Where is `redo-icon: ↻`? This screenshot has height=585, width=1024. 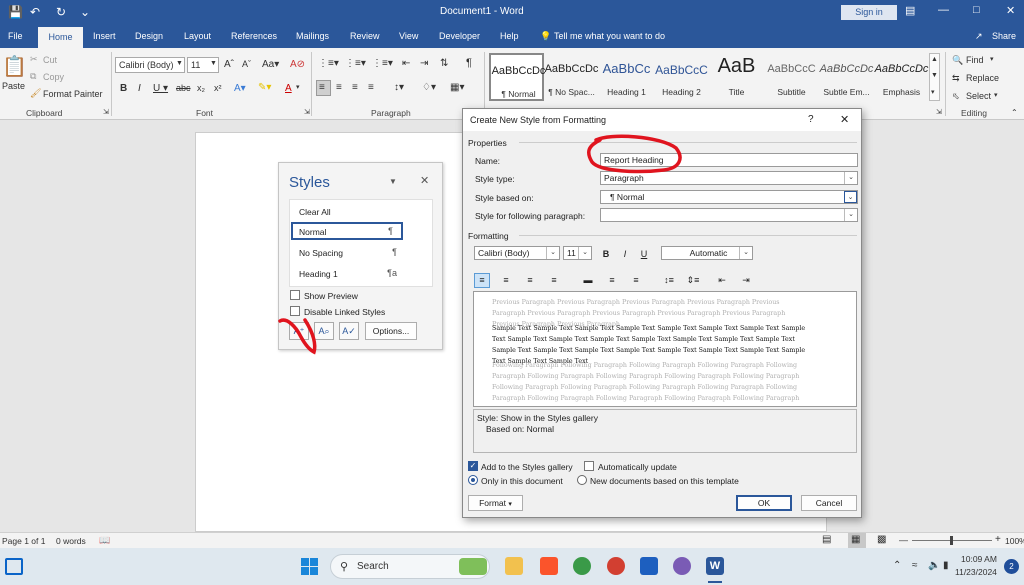
redo-icon: ↻ is located at coordinates (61, 12).